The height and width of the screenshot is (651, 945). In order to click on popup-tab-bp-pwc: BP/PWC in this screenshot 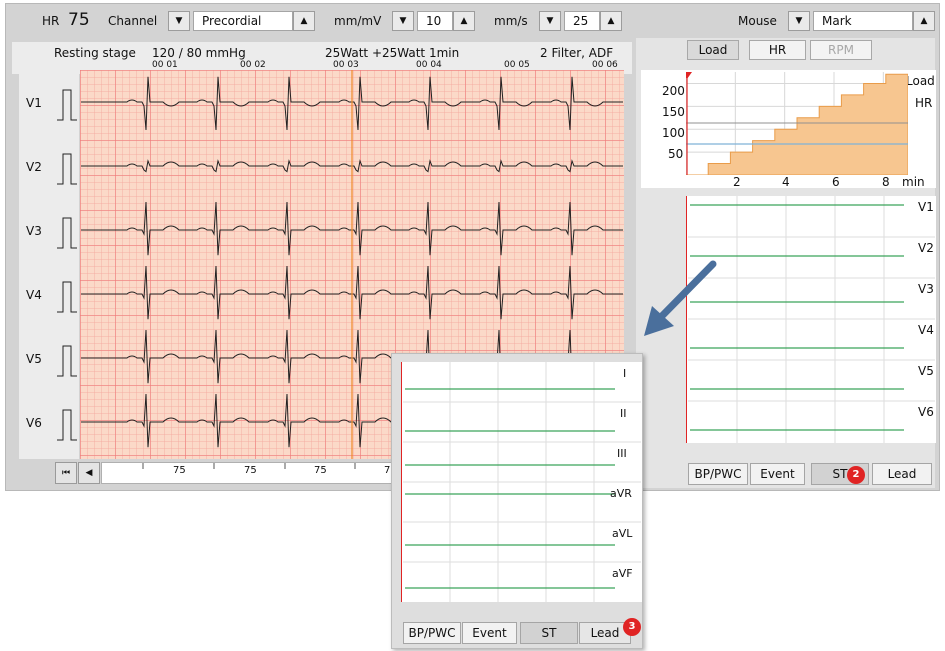, I will do `click(432, 633)`.